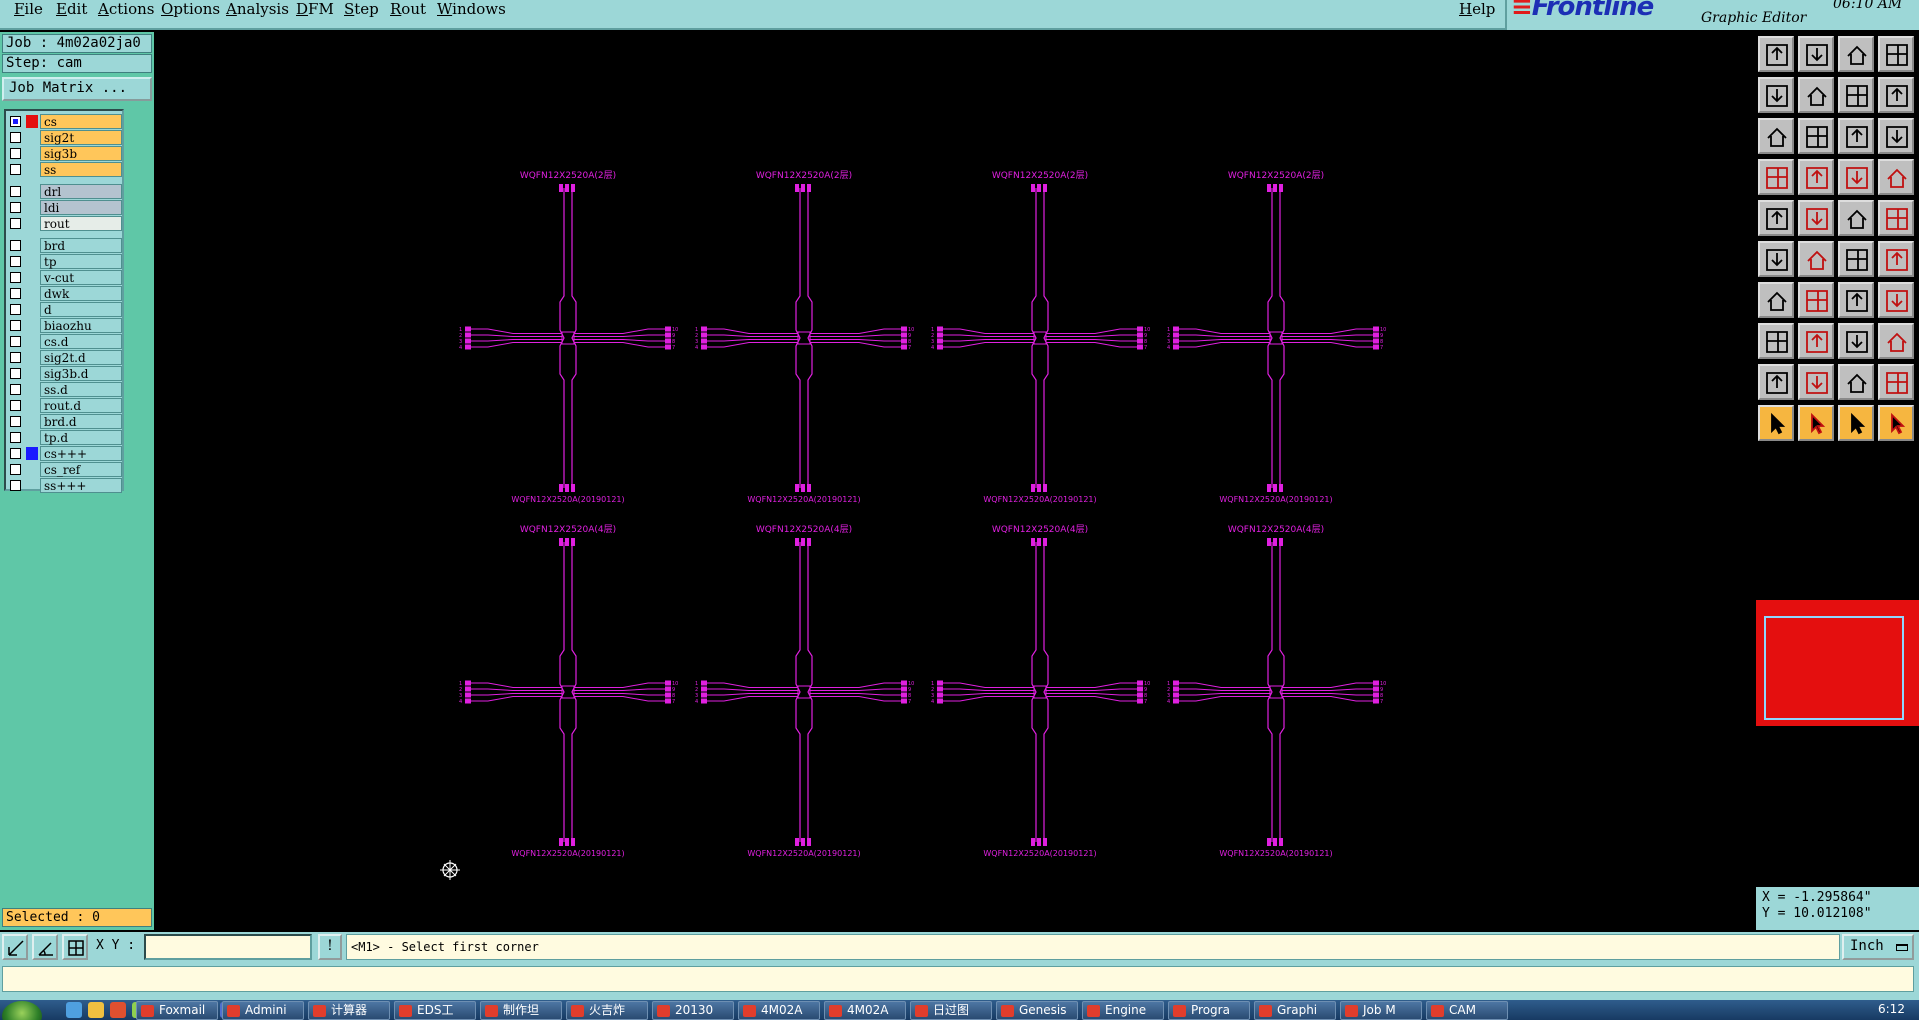 The height and width of the screenshot is (1020, 1919). Describe the element at coordinates (81, 389) in the screenshot. I see `layer-name: ss.d` at that location.